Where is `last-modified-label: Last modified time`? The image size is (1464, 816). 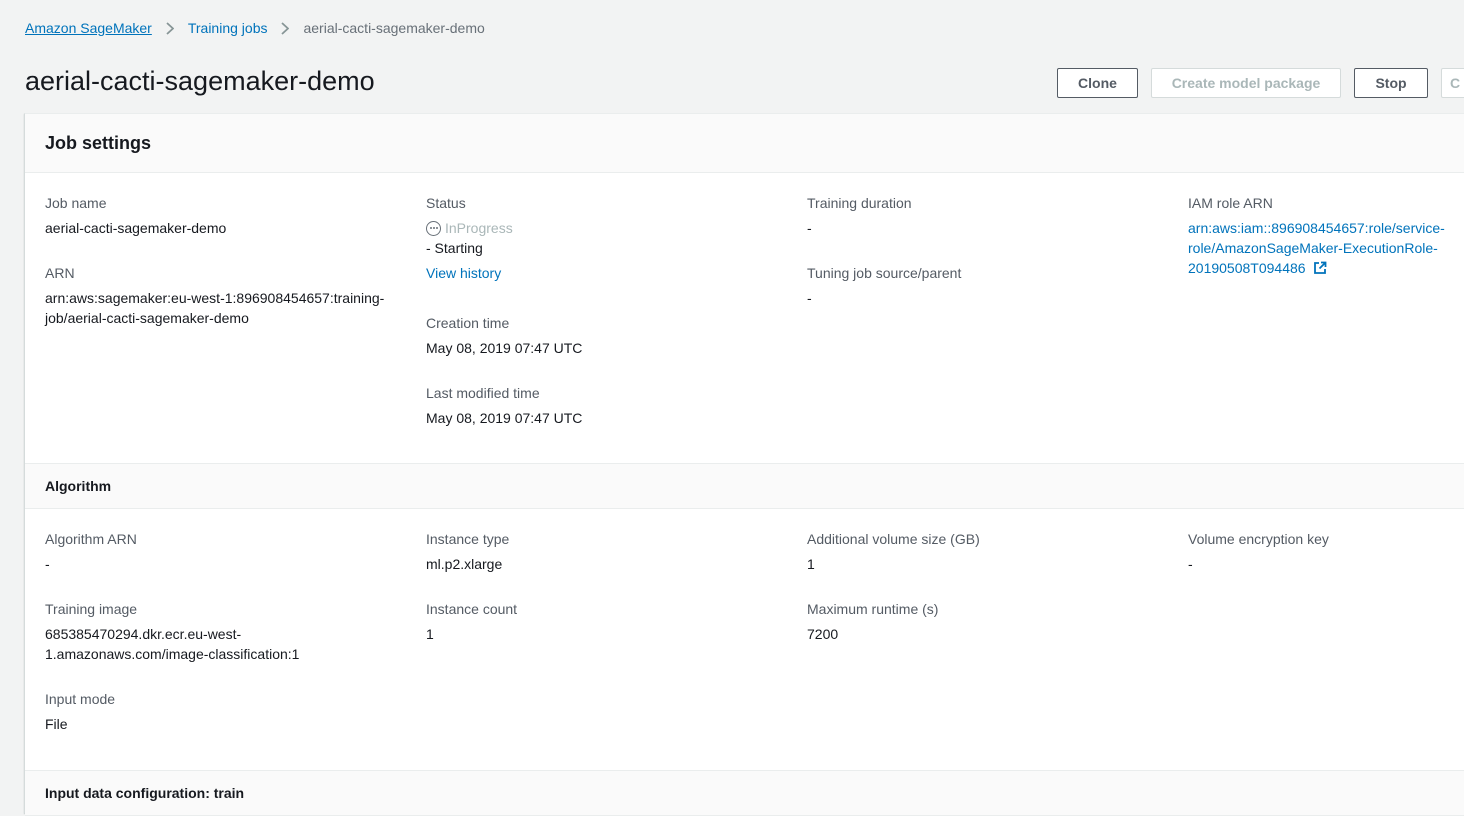
last-modified-label: Last modified time is located at coordinates (483, 393).